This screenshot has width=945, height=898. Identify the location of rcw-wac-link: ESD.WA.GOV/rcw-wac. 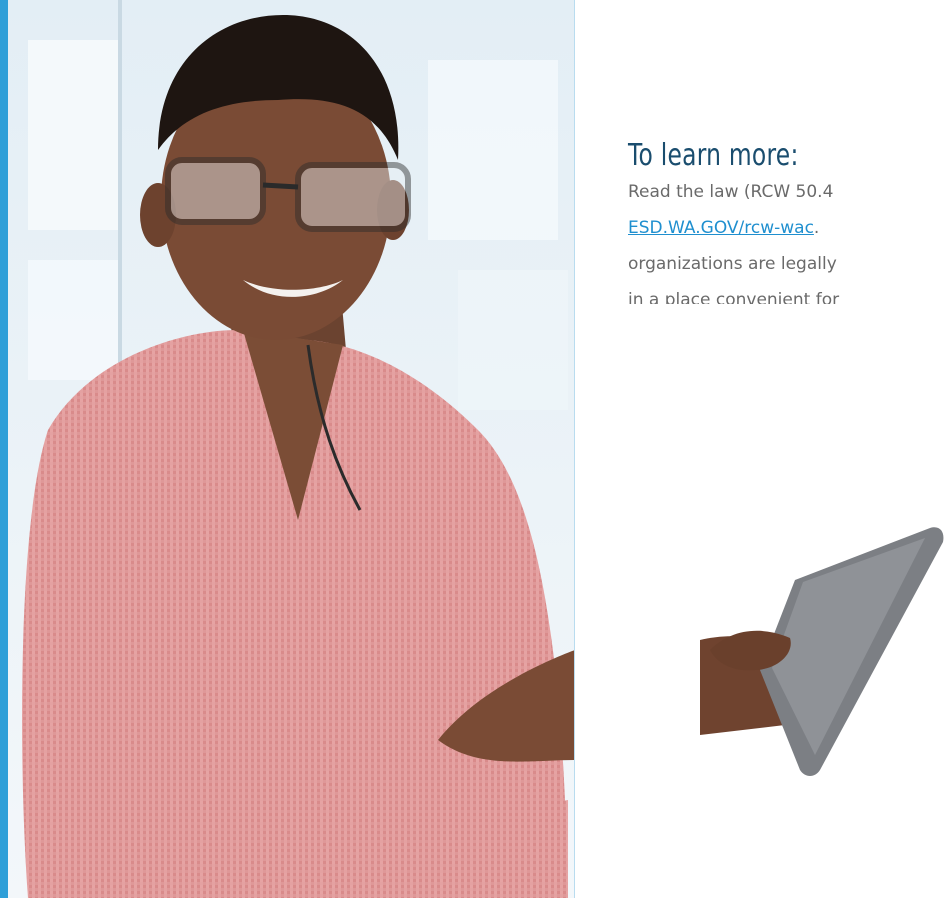
(721, 228).